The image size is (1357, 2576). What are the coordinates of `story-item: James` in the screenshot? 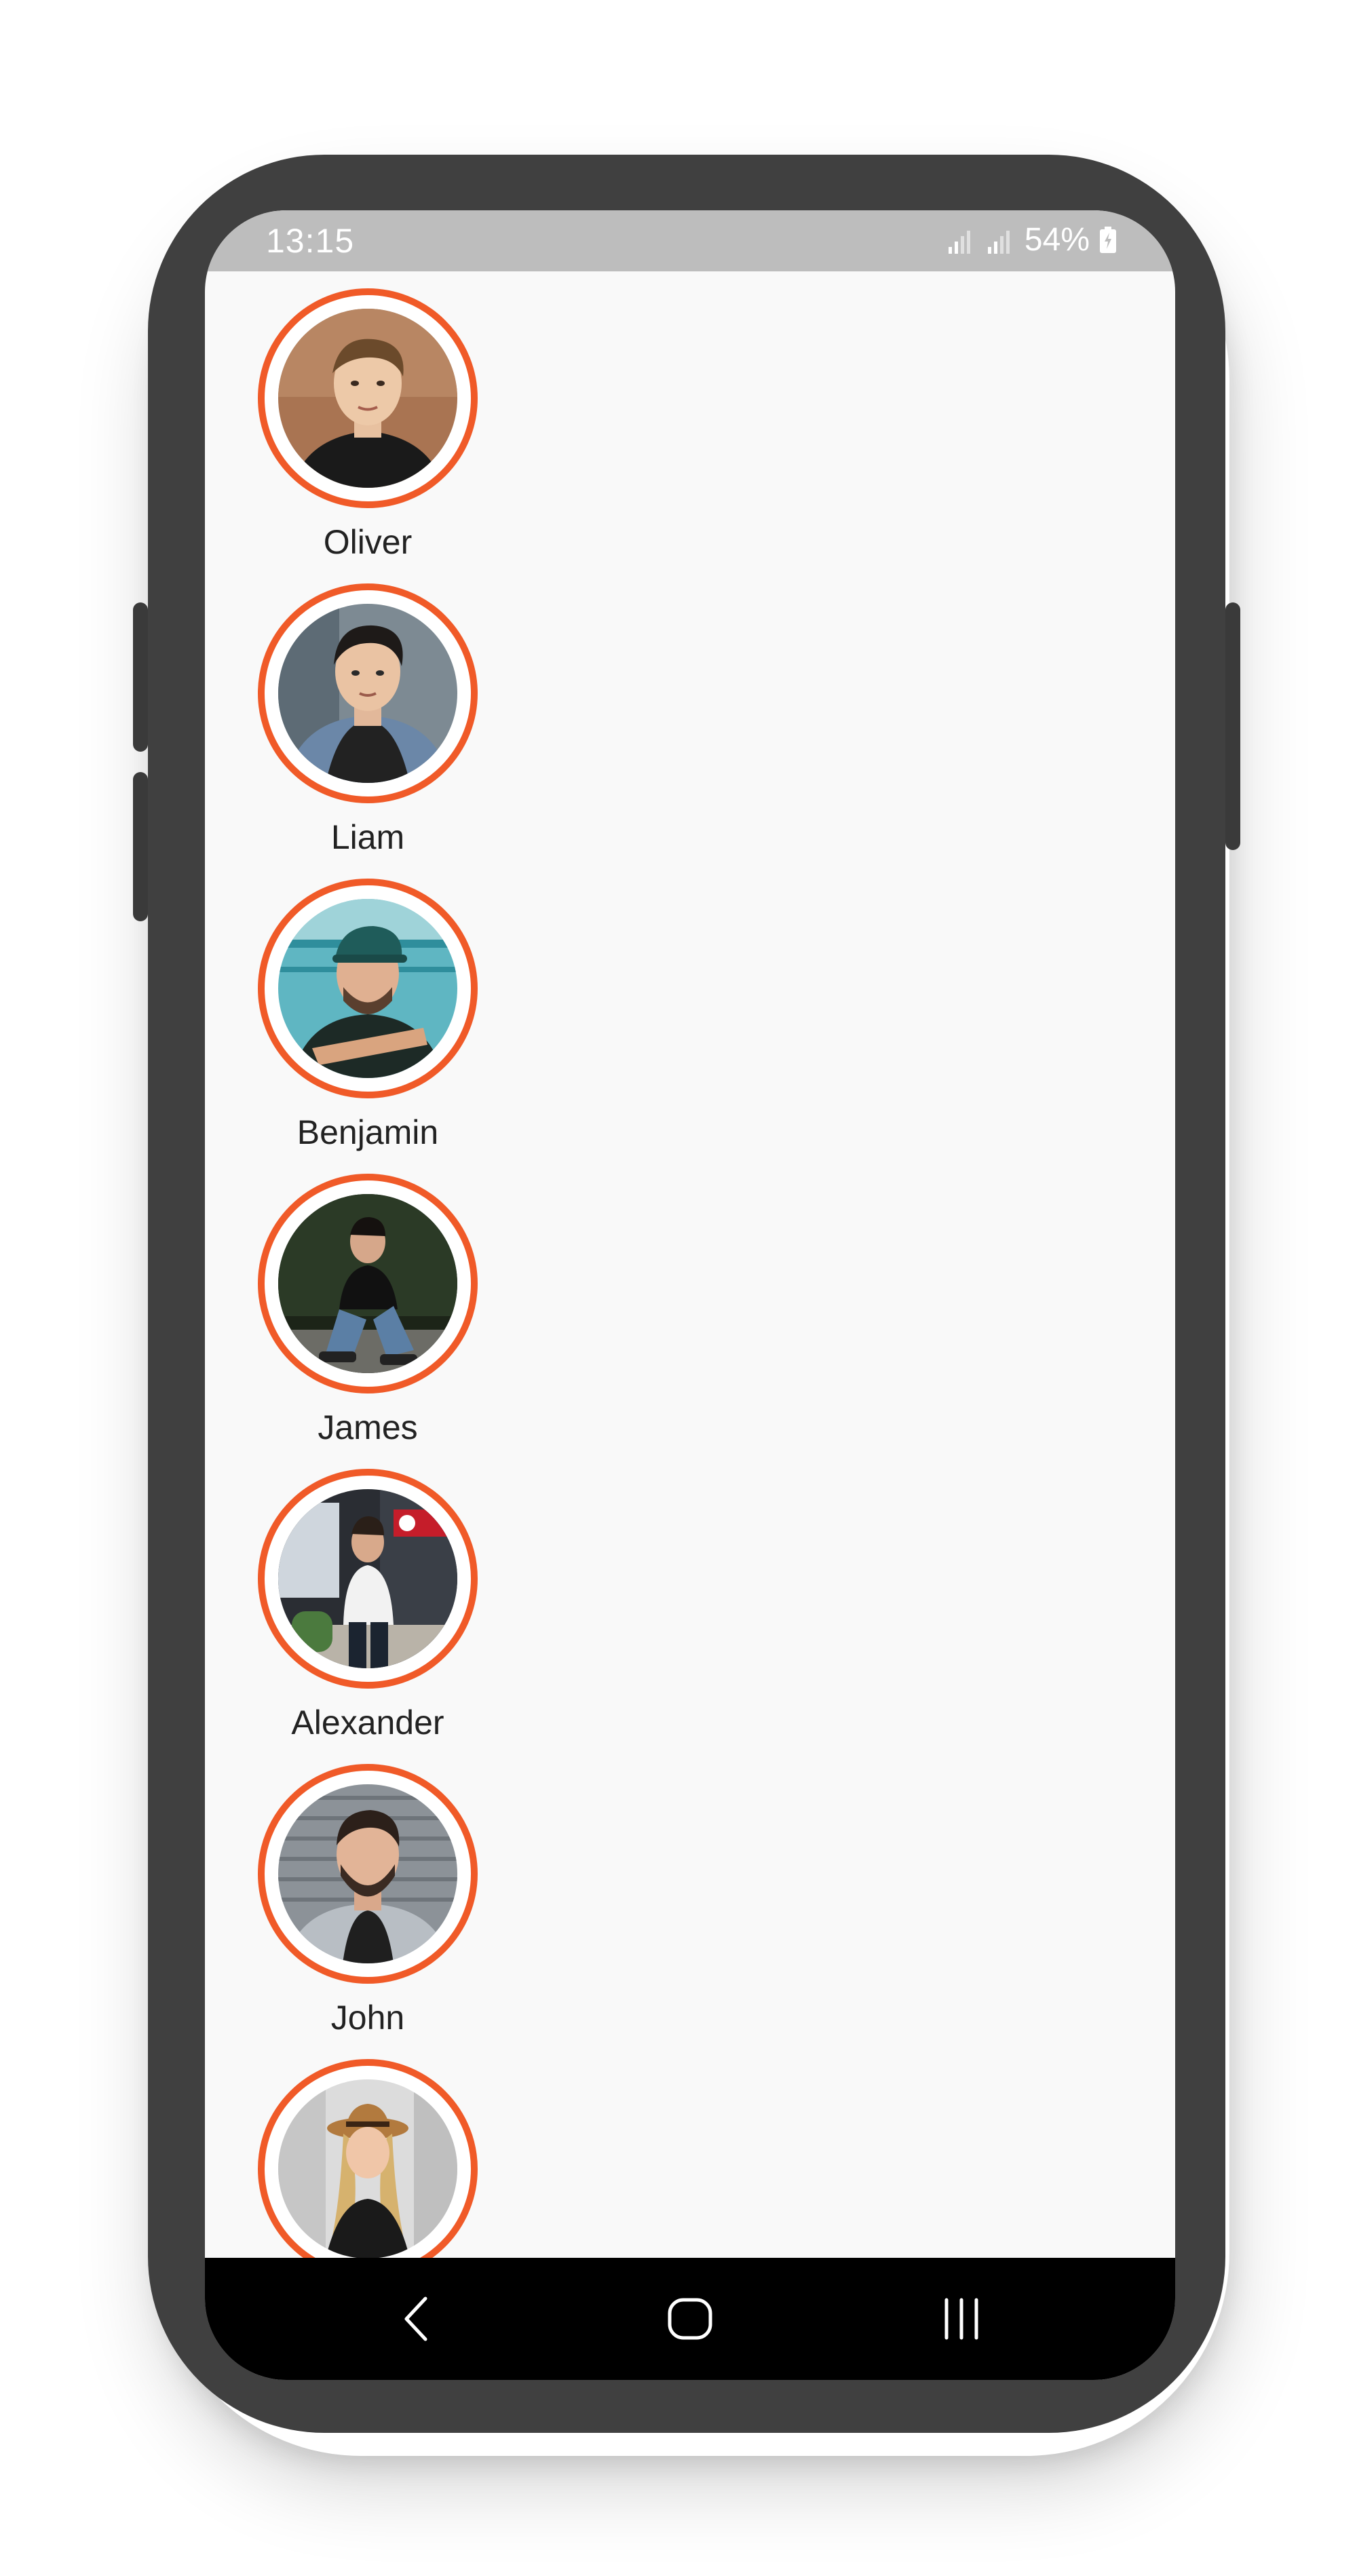 It's located at (368, 1321).